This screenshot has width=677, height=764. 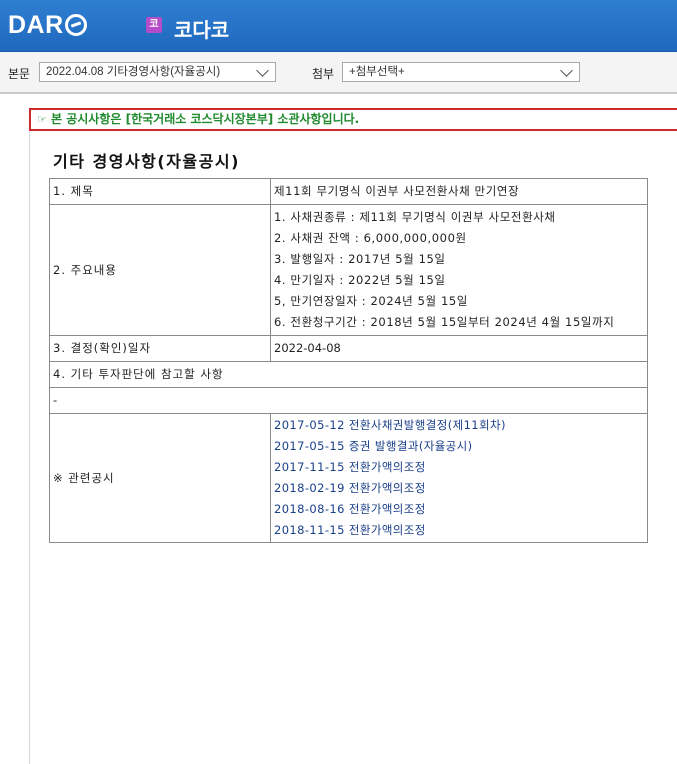 I want to click on main-doc-select: 2022.04.08 기타경영사항(자율공시), so click(x=157, y=72).